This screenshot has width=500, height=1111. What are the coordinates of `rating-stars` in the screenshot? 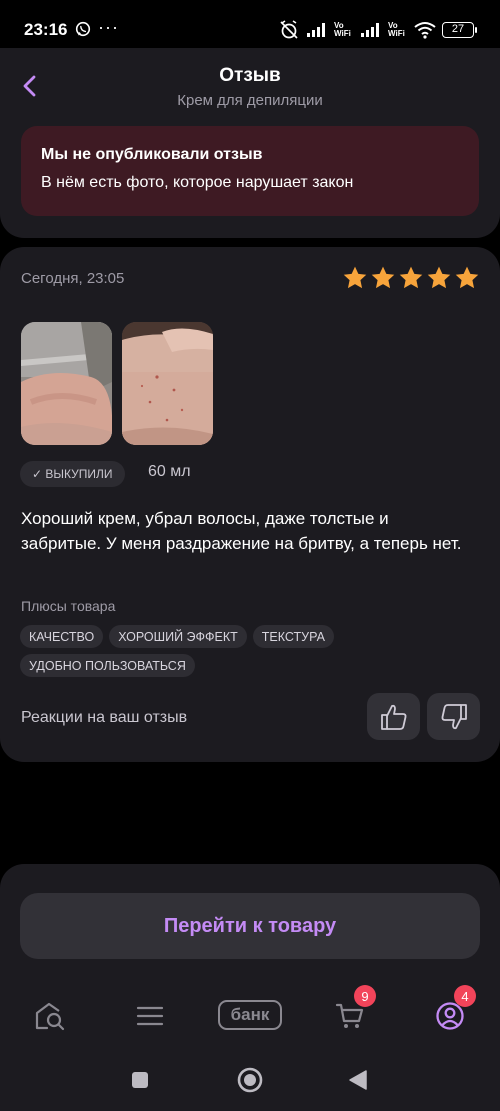 It's located at (411, 278).